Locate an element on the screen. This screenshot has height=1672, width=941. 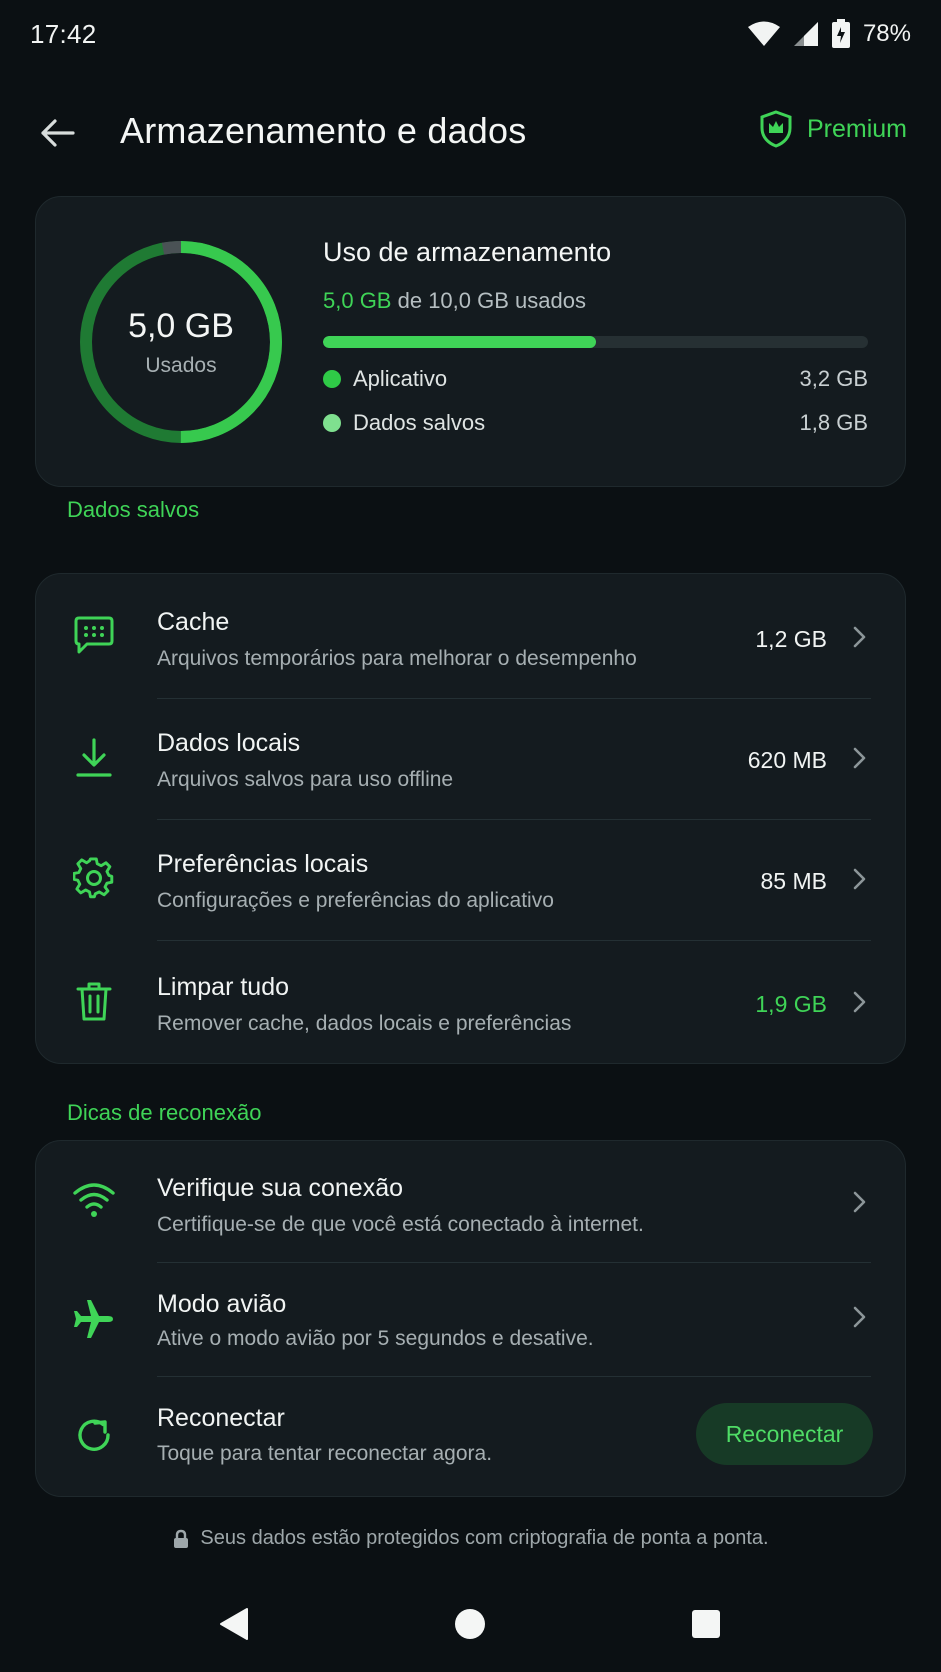
reconnect-button: Reconectar is located at coordinates (784, 1434).